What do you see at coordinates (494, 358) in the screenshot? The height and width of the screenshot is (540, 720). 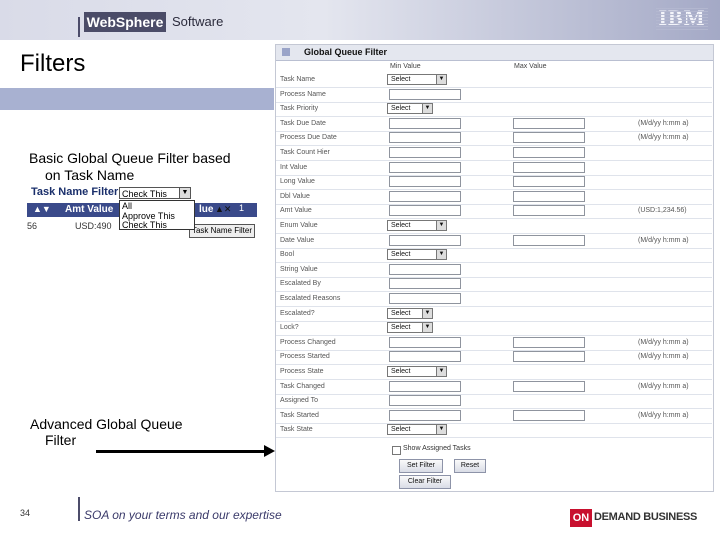 I see `filter-row: Process Started (M/d/yy h:mm a)` at bounding box center [494, 358].